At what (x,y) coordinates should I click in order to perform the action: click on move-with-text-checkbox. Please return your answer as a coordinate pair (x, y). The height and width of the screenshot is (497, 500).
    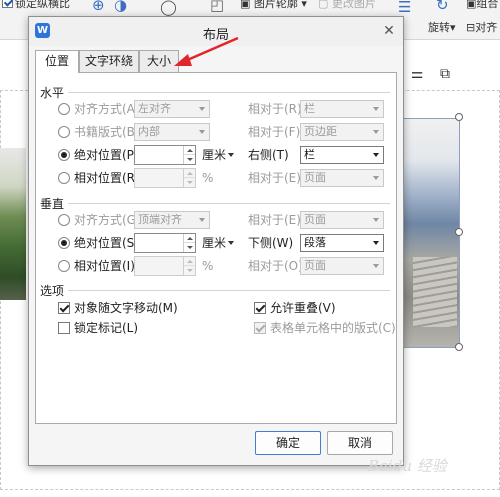
    Looking at the image, I should click on (64, 308).